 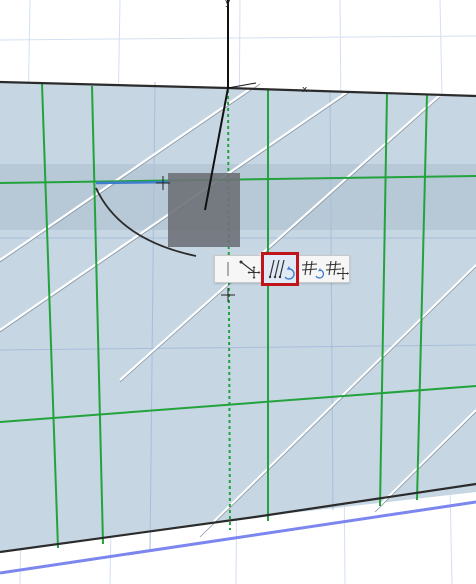 What do you see at coordinates (228, 4) in the screenshot?
I see `y-axis-label: y` at bounding box center [228, 4].